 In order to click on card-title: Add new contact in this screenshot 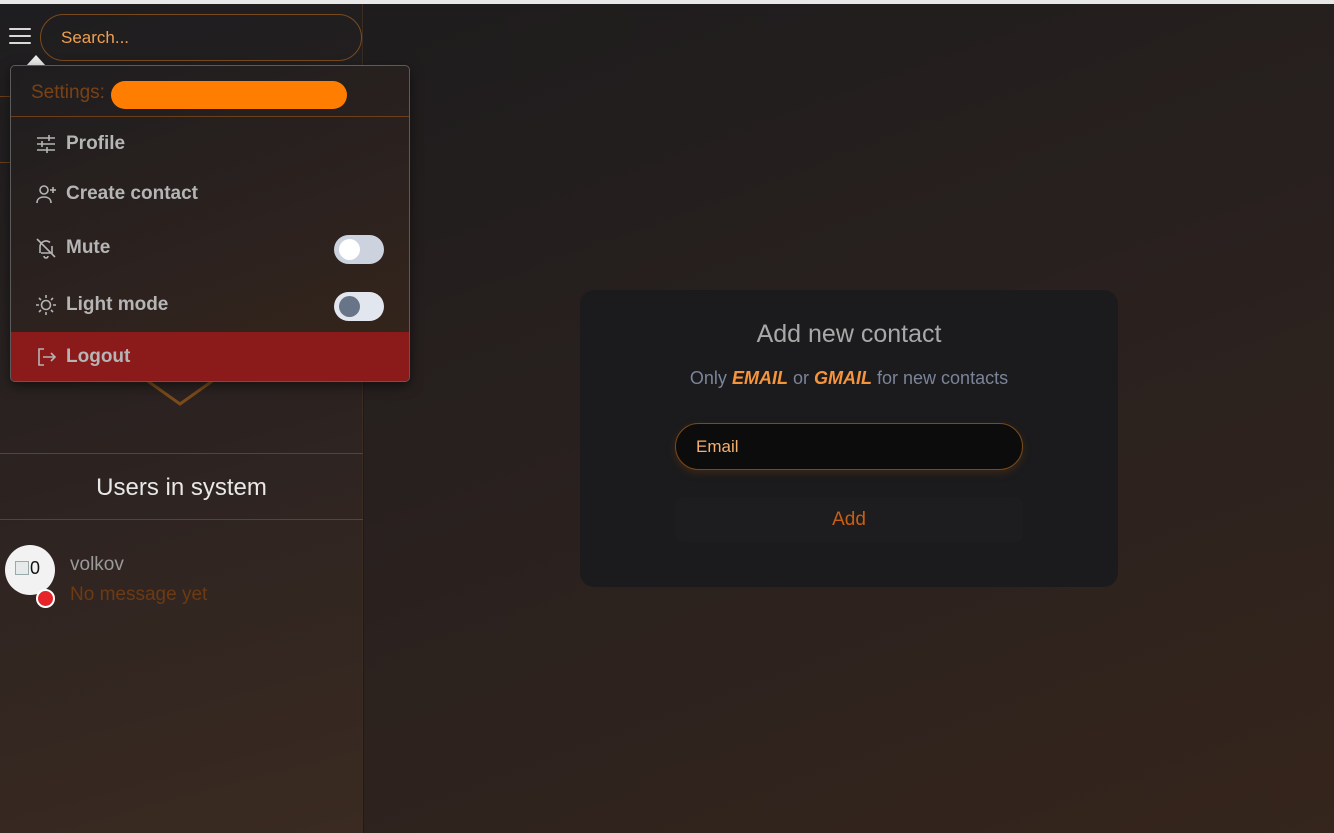, I will do `click(849, 334)`.